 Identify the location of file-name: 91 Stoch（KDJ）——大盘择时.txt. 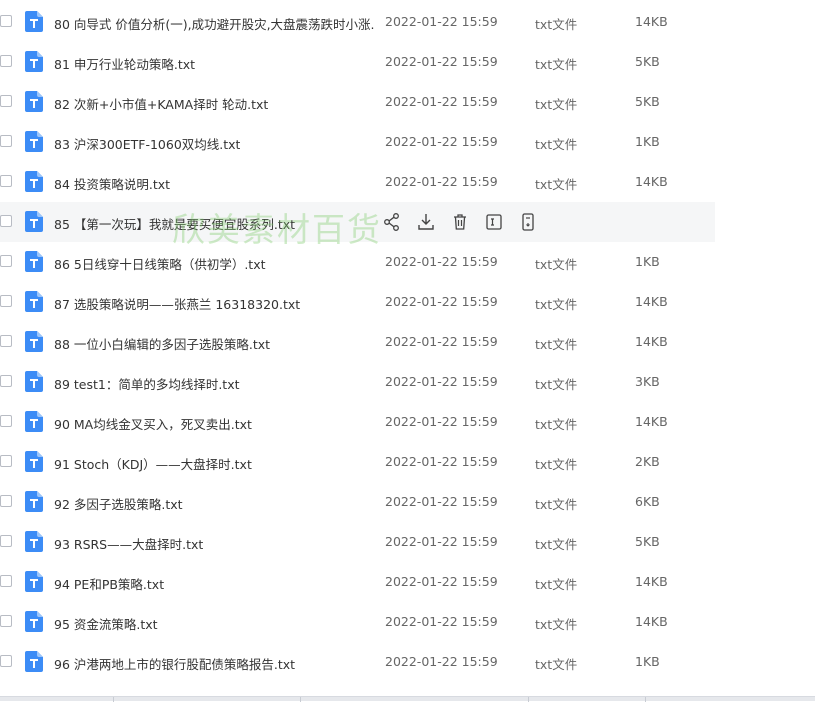
(153, 463).